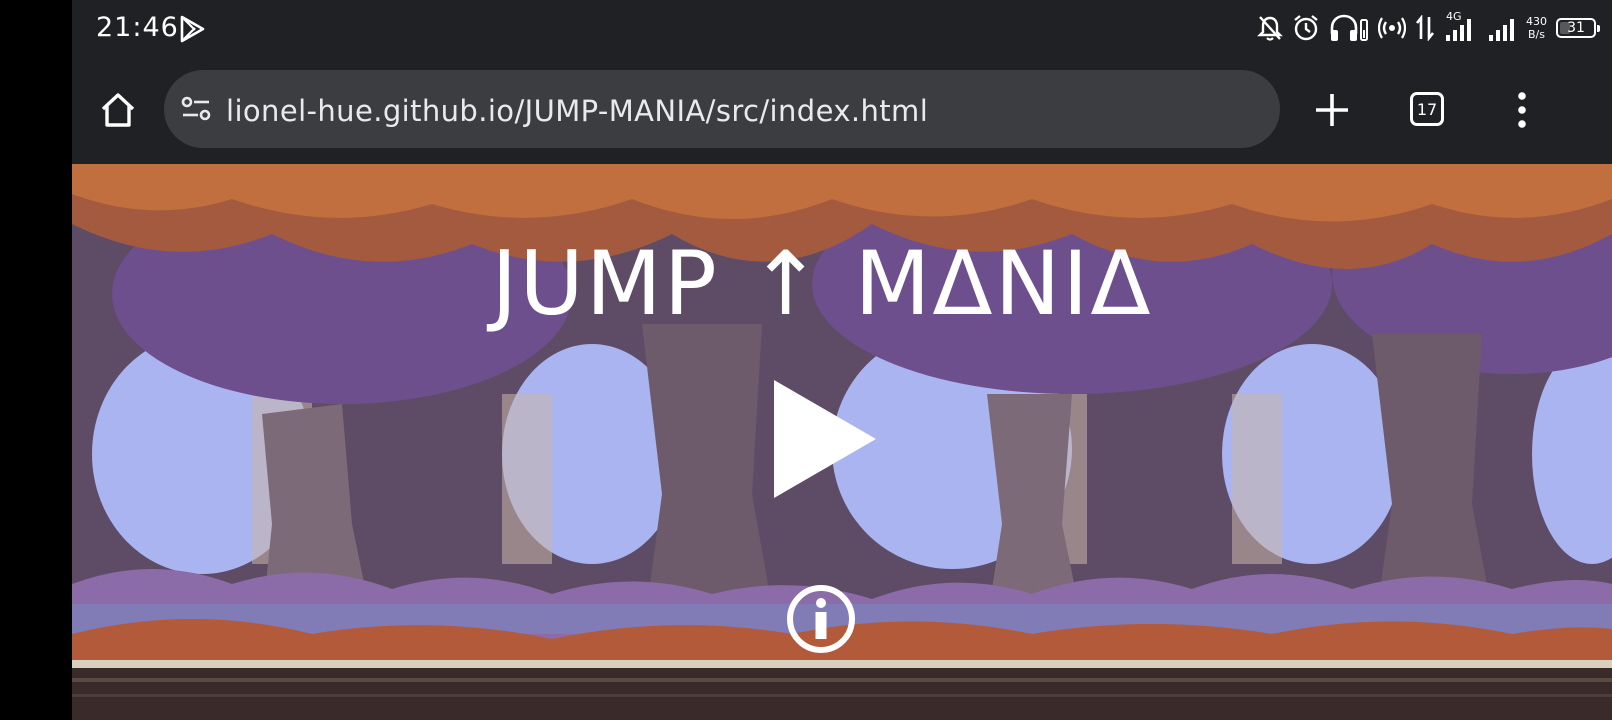 This screenshot has width=1612, height=720. What do you see at coordinates (137, 27) in the screenshot?
I see `status-time: 21:46` at bounding box center [137, 27].